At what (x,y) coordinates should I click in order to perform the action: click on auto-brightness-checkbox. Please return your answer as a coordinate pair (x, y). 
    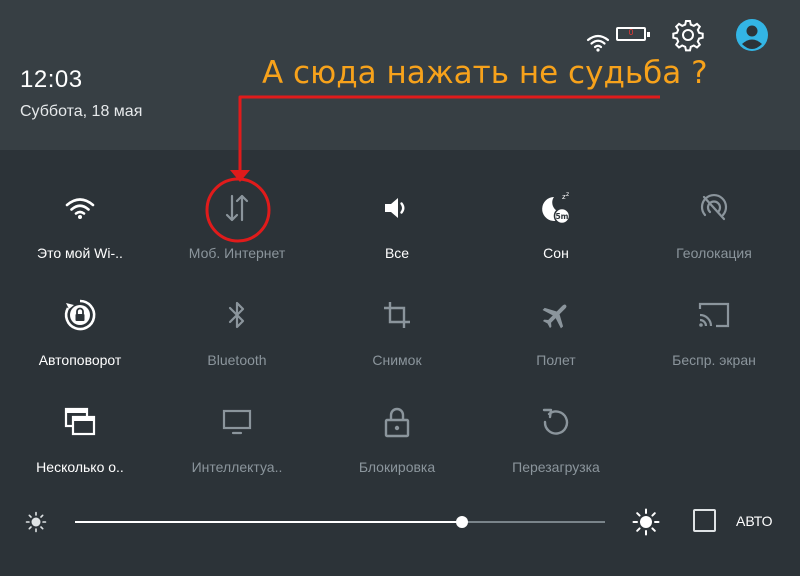
    Looking at the image, I should click on (704, 520).